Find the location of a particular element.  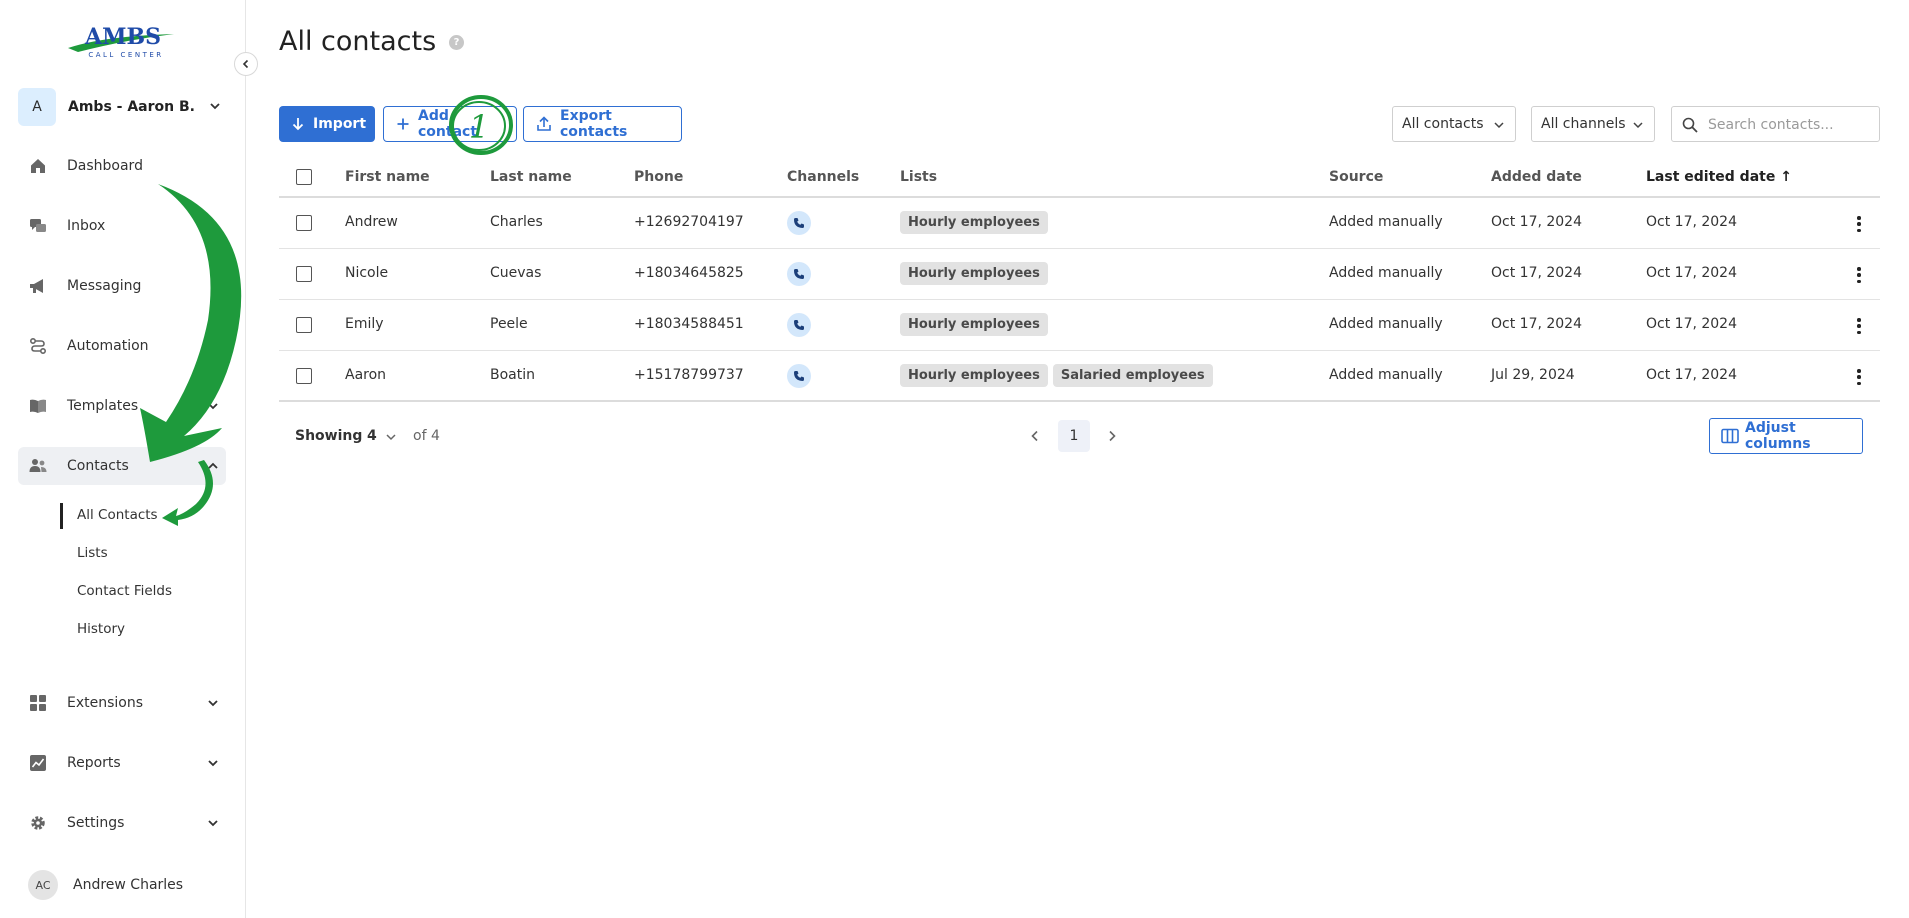

sidebar-item-inbox: Inbox is located at coordinates (122, 226).